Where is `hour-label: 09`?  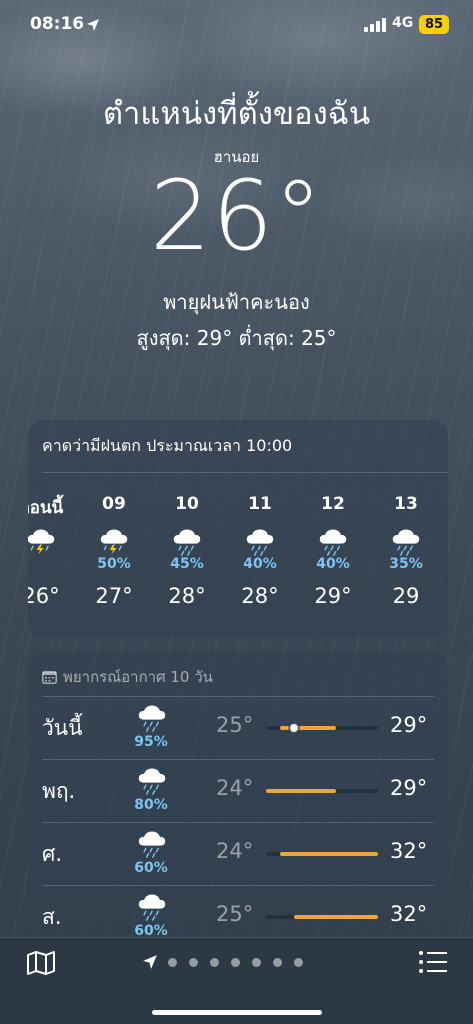
hour-label: 09 is located at coordinates (114, 504).